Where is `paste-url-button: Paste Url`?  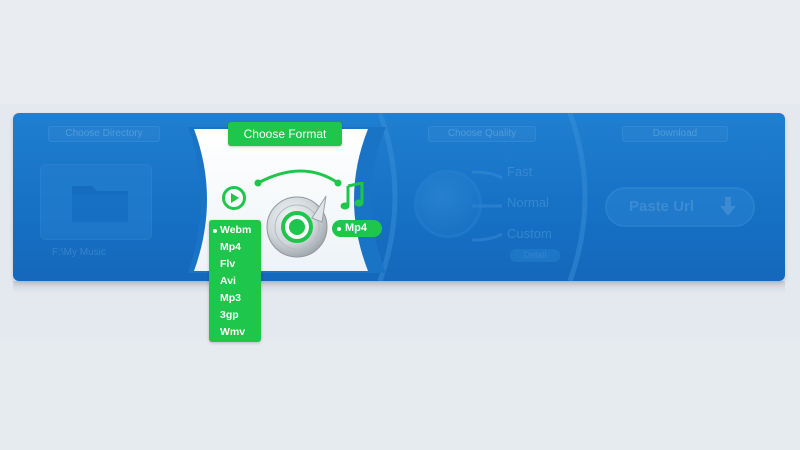
paste-url-button: Paste Url is located at coordinates (680, 207).